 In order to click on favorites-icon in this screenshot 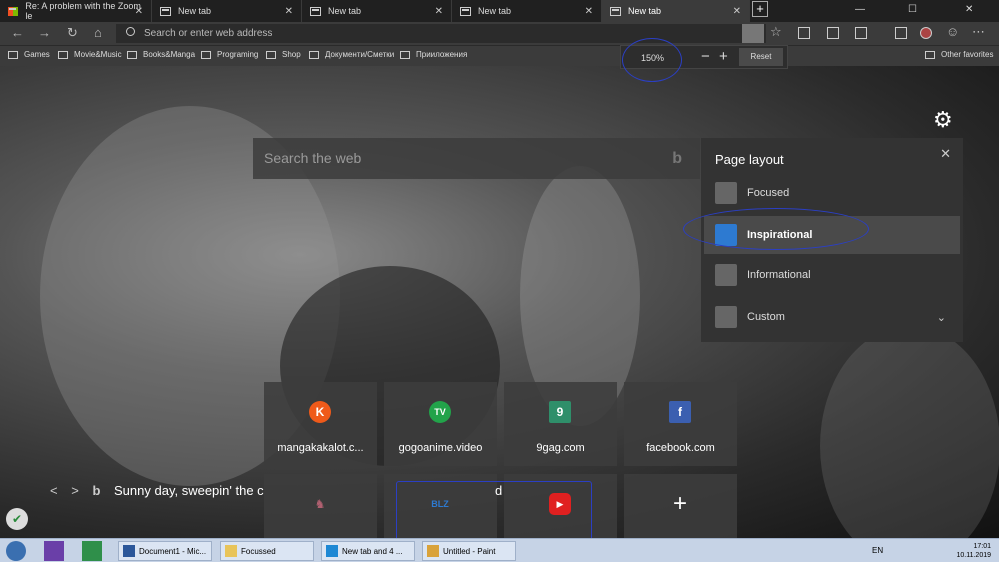, I will do `click(901, 33)`.